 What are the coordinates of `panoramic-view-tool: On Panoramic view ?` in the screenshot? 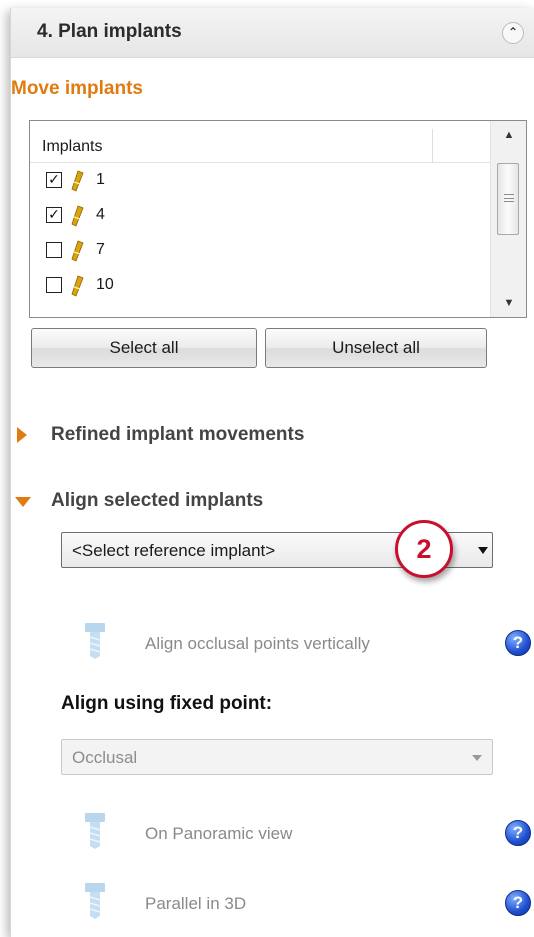 It's located at (296, 833).